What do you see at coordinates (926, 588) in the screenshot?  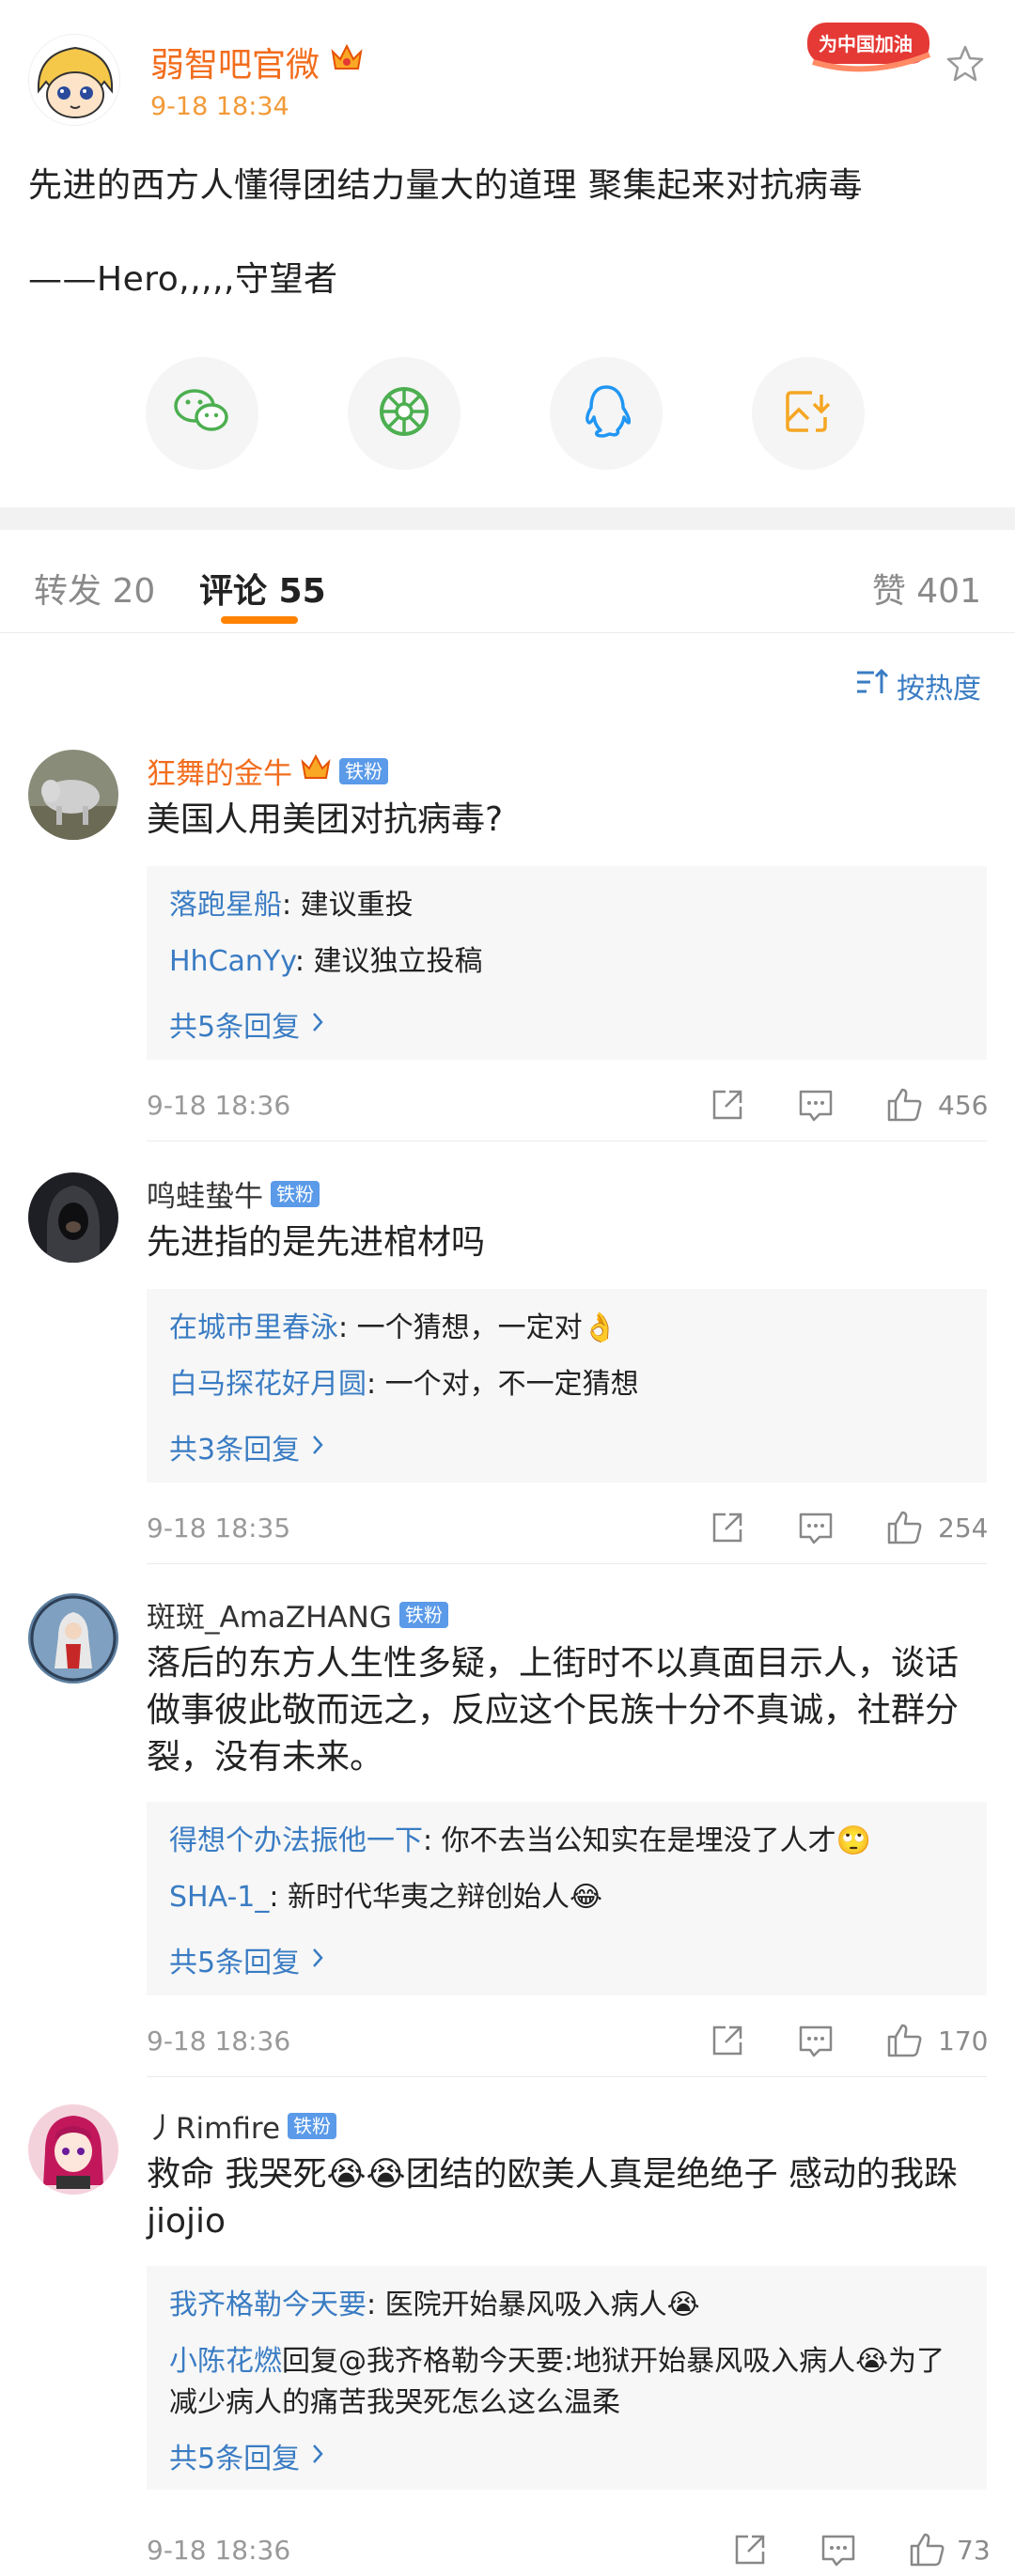 I see `tab-likes: 赞 401` at bounding box center [926, 588].